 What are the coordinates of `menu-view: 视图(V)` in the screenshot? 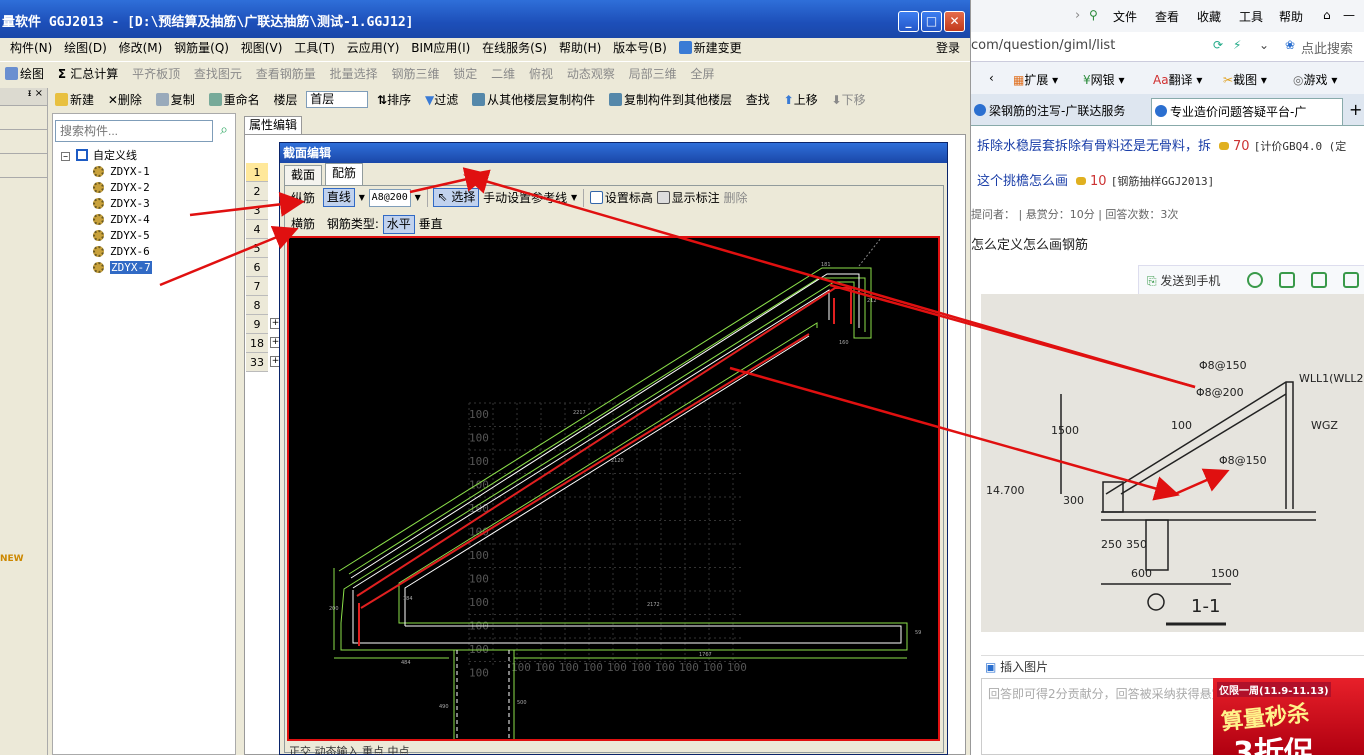 It's located at (262, 48).